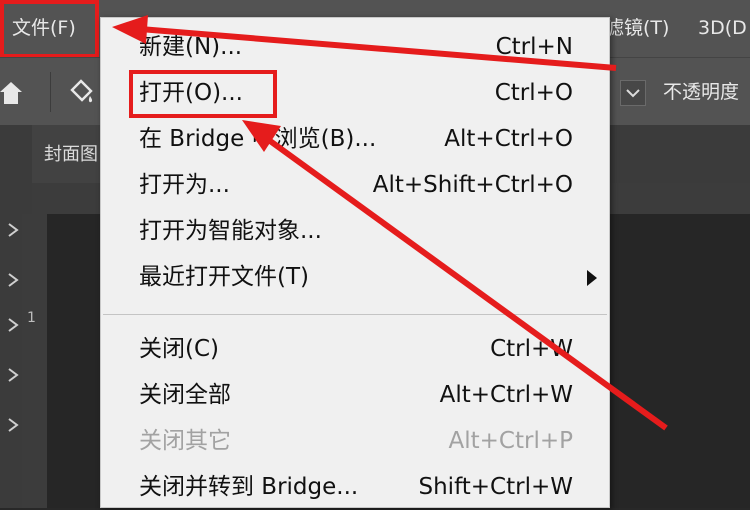  I want to click on open-item-highlight-box, so click(203, 94).